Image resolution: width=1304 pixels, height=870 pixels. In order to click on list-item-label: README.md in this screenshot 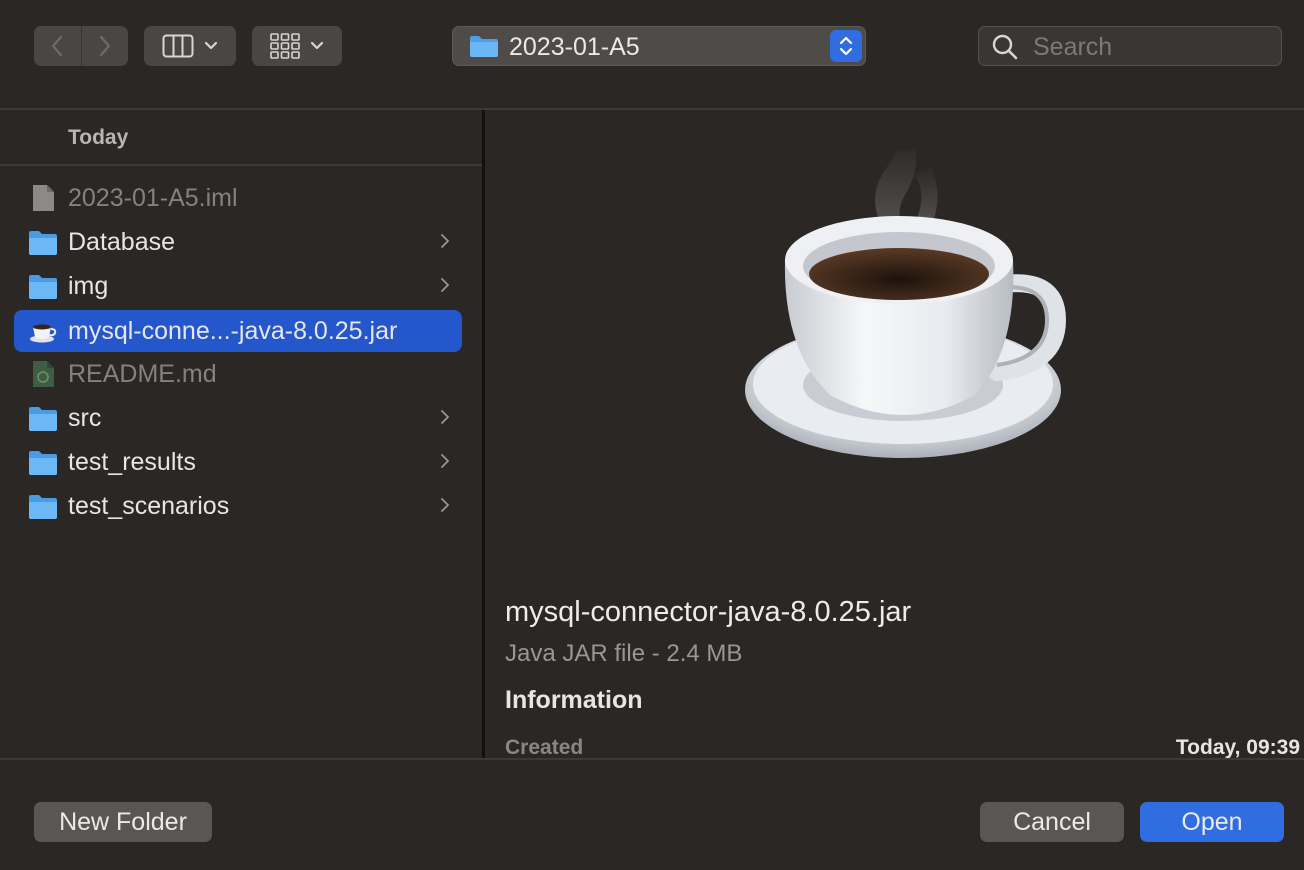, I will do `click(142, 374)`.